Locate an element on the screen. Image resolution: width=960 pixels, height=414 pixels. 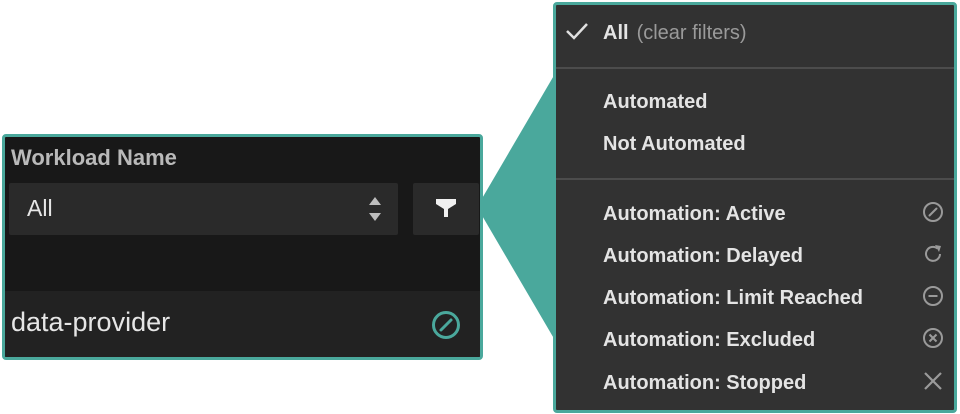
column-header: Workload Name is located at coordinates (94, 157).